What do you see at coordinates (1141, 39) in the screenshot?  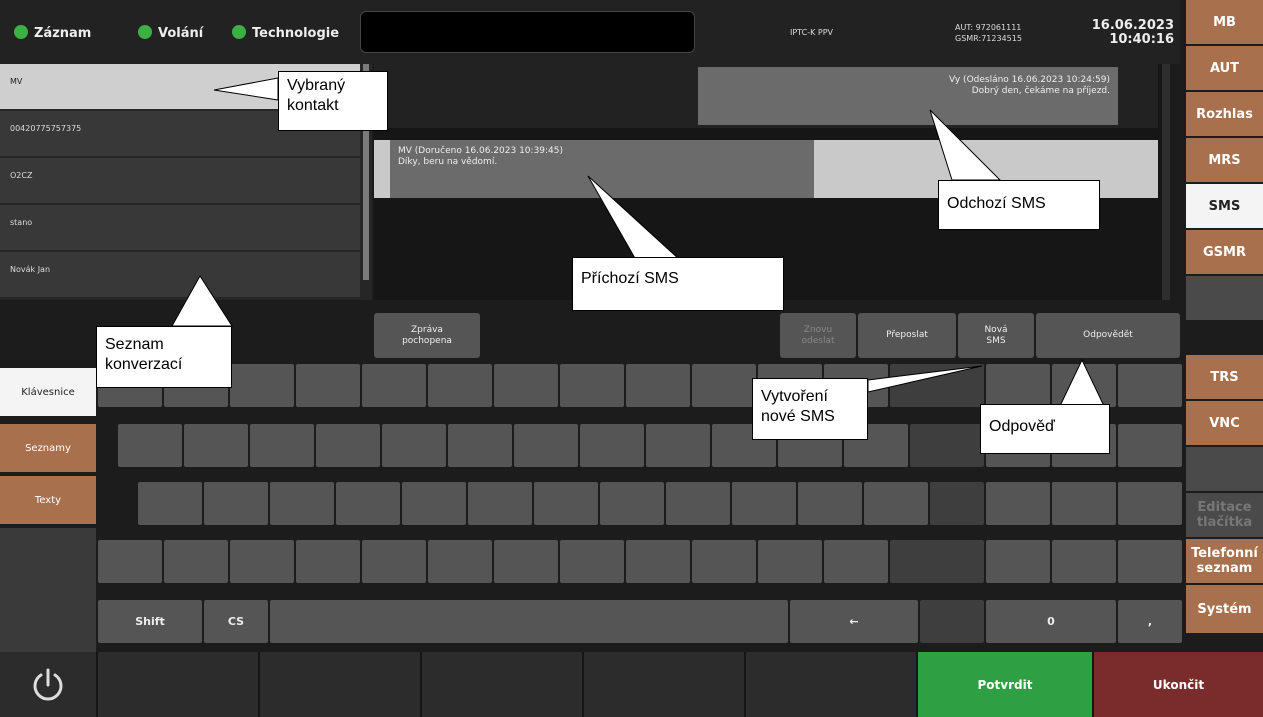 I see `time: 10:40:16` at bounding box center [1141, 39].